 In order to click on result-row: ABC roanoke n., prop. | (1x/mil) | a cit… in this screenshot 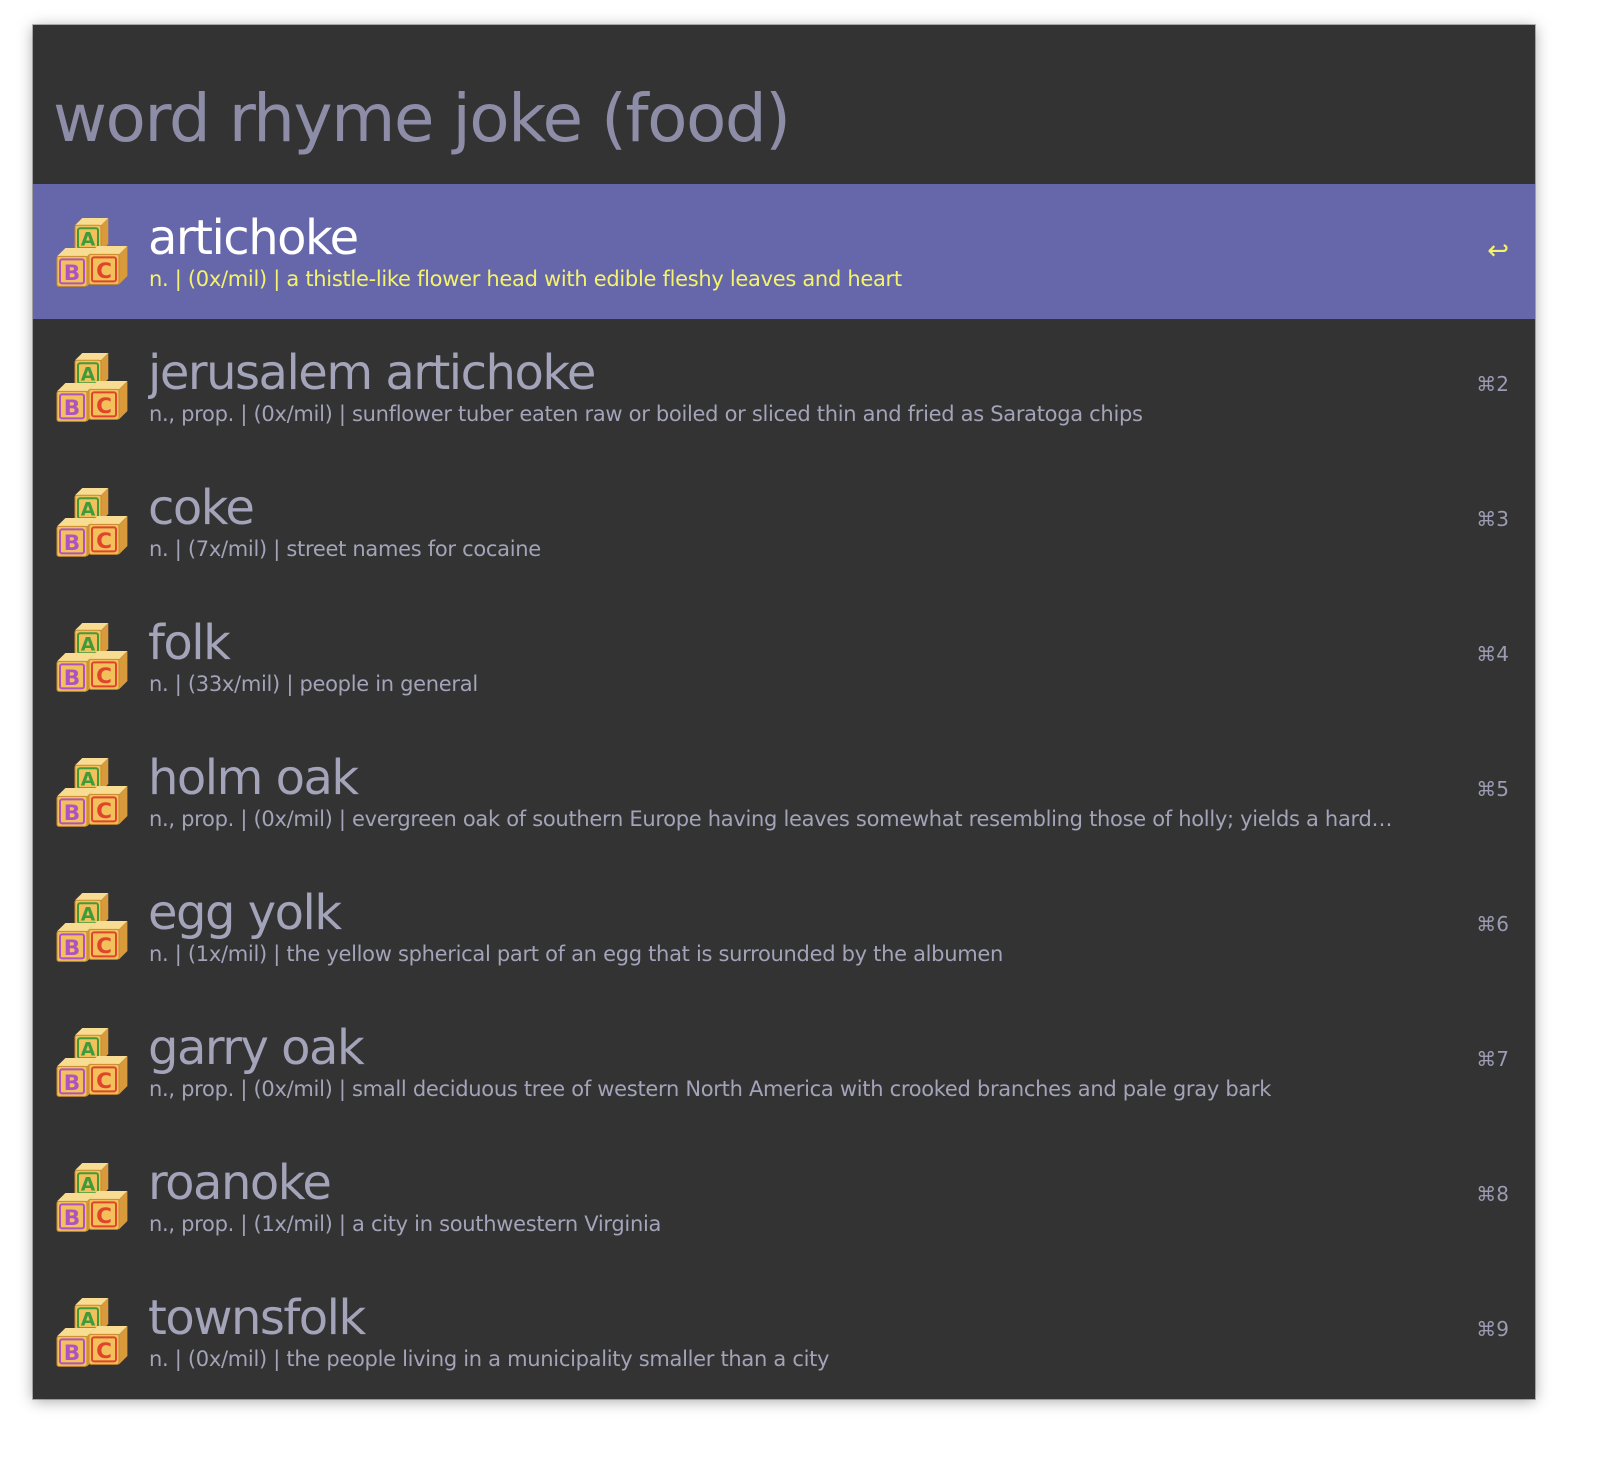, I will do `click(784, 1196)`.